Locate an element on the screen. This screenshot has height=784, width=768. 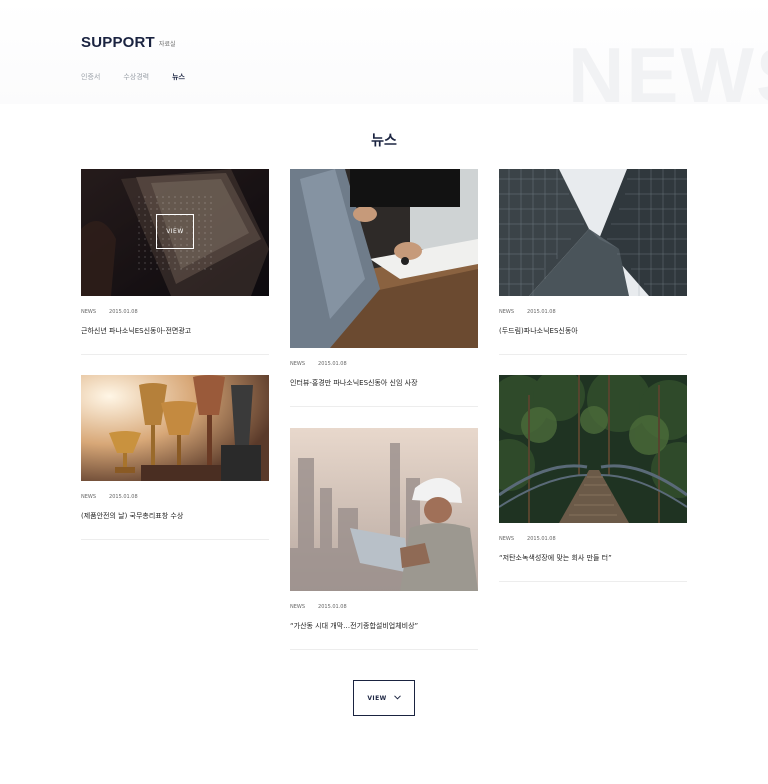
page-subtitle: 자료실 is located at coordinates (167, 44).